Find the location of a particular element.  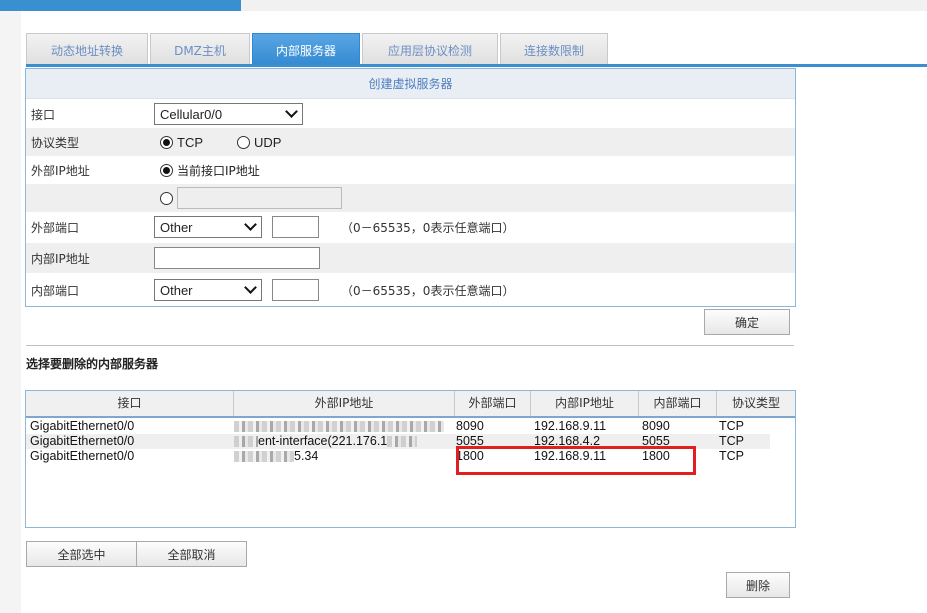

interface-select: Cellular0/0 is located at coordinates (228, 114).